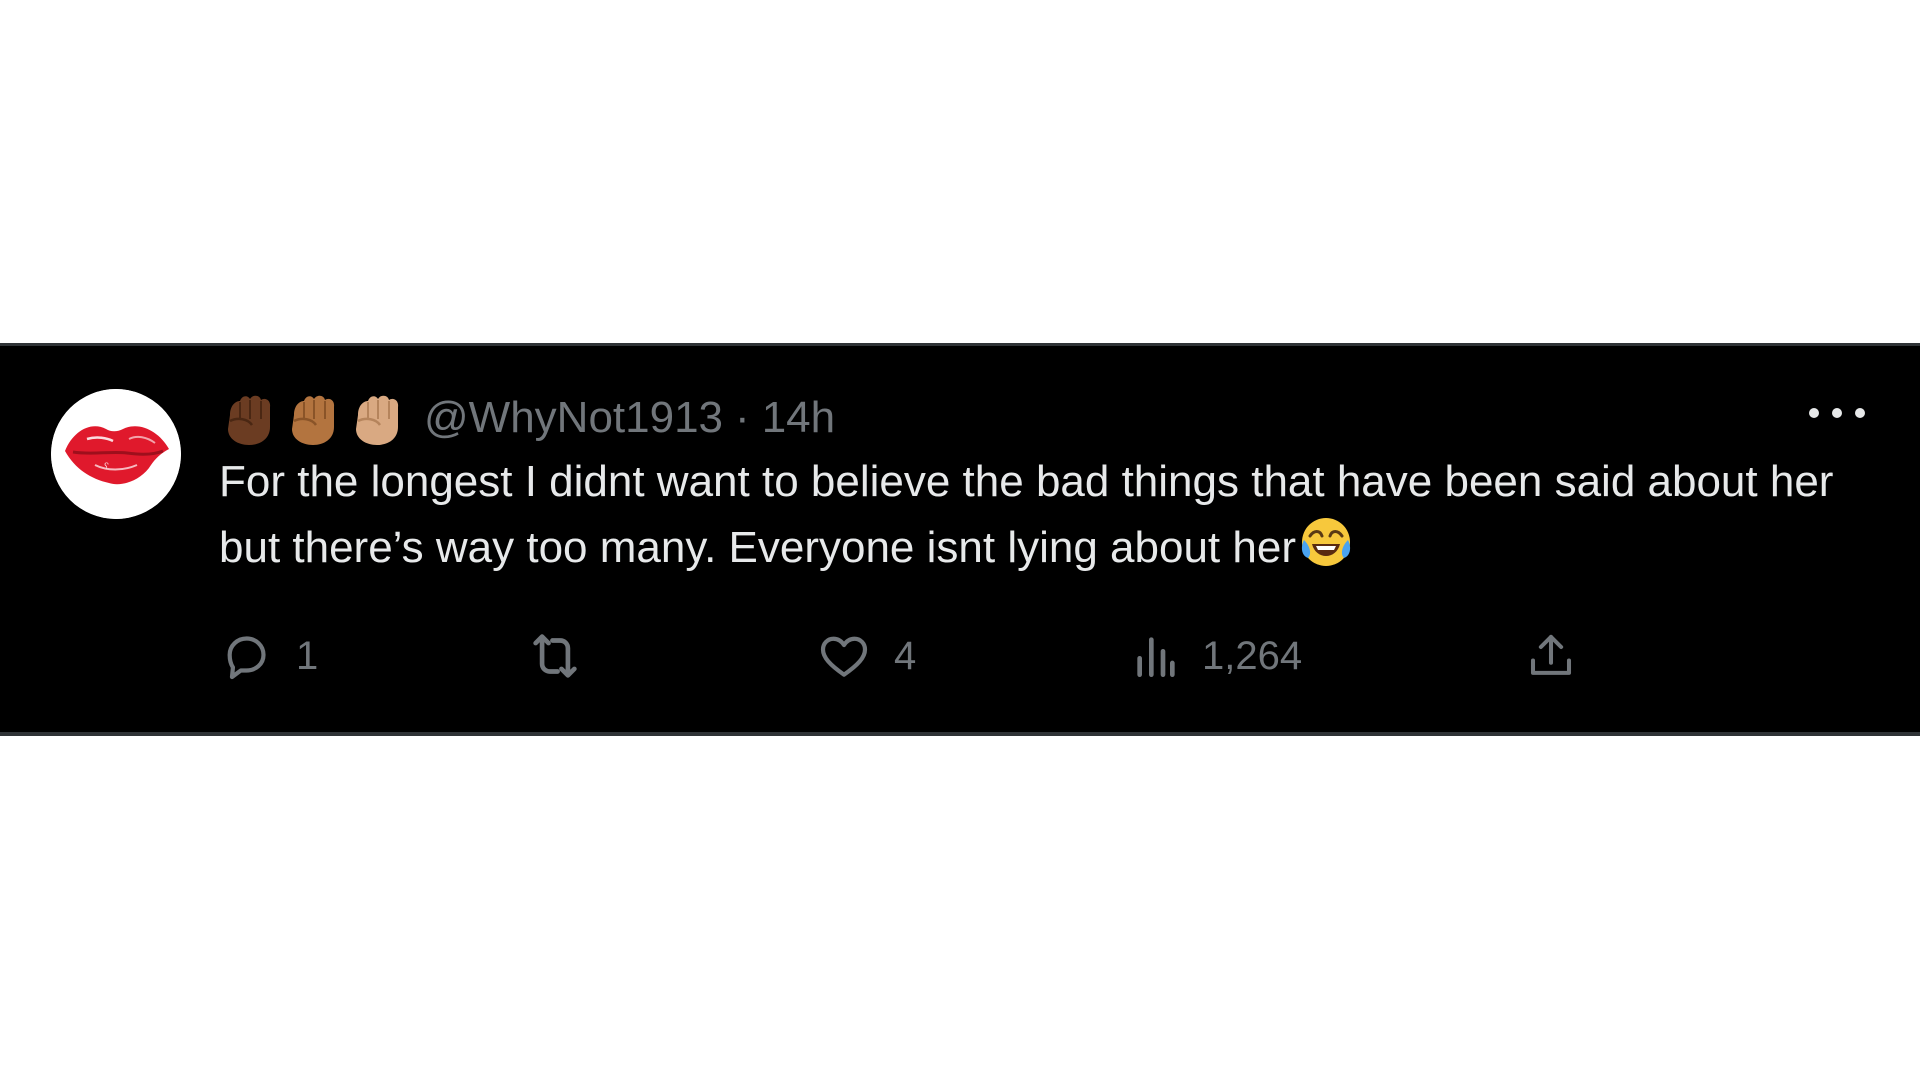 Image resolution: width=1920 pixels, height=1080 pixels. Describe the element at coordinates (844, 656) in the screenshot. I see `heart-icon` at that location.